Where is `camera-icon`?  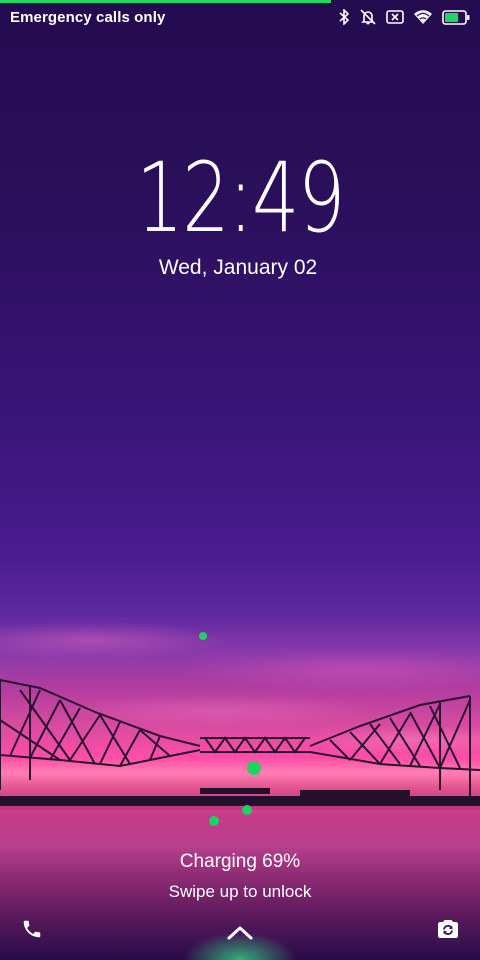
camera-icon is located at coordinates (448, 932).